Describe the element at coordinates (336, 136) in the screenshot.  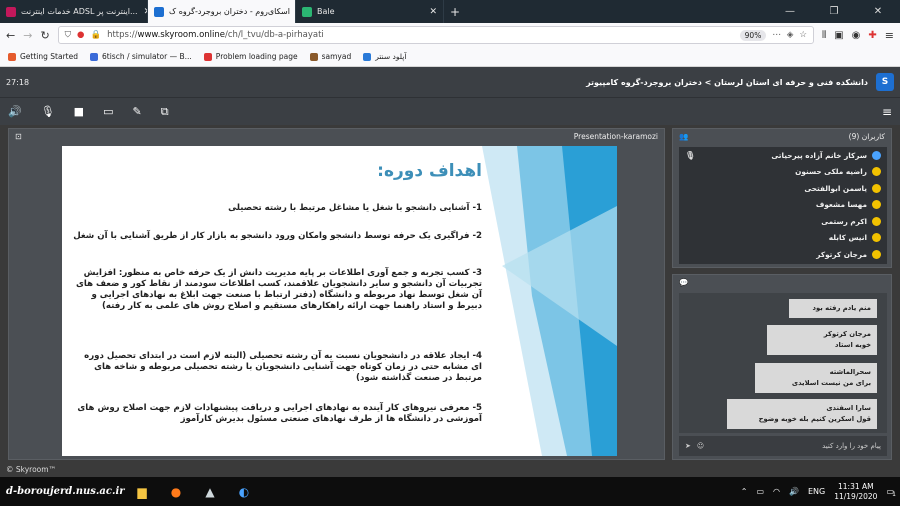
I see `presentation-header: ⊡ Presentation-karamozi` at that location.